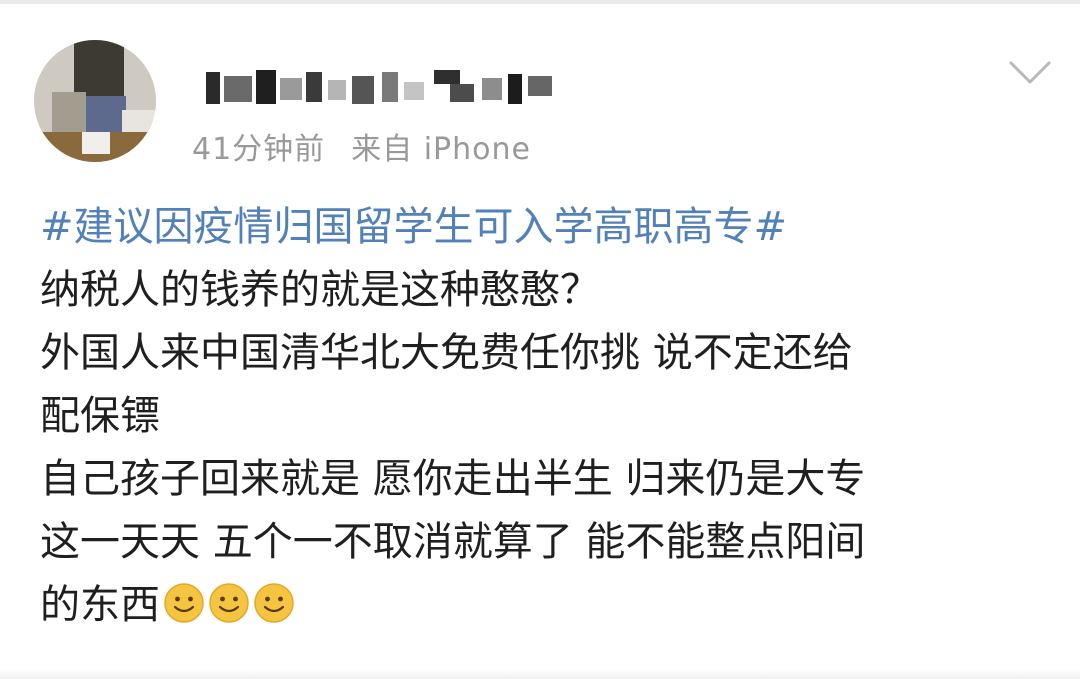 The image size is (1080, 679). I want to click on chevron-down-icon, so click(1030, 73).